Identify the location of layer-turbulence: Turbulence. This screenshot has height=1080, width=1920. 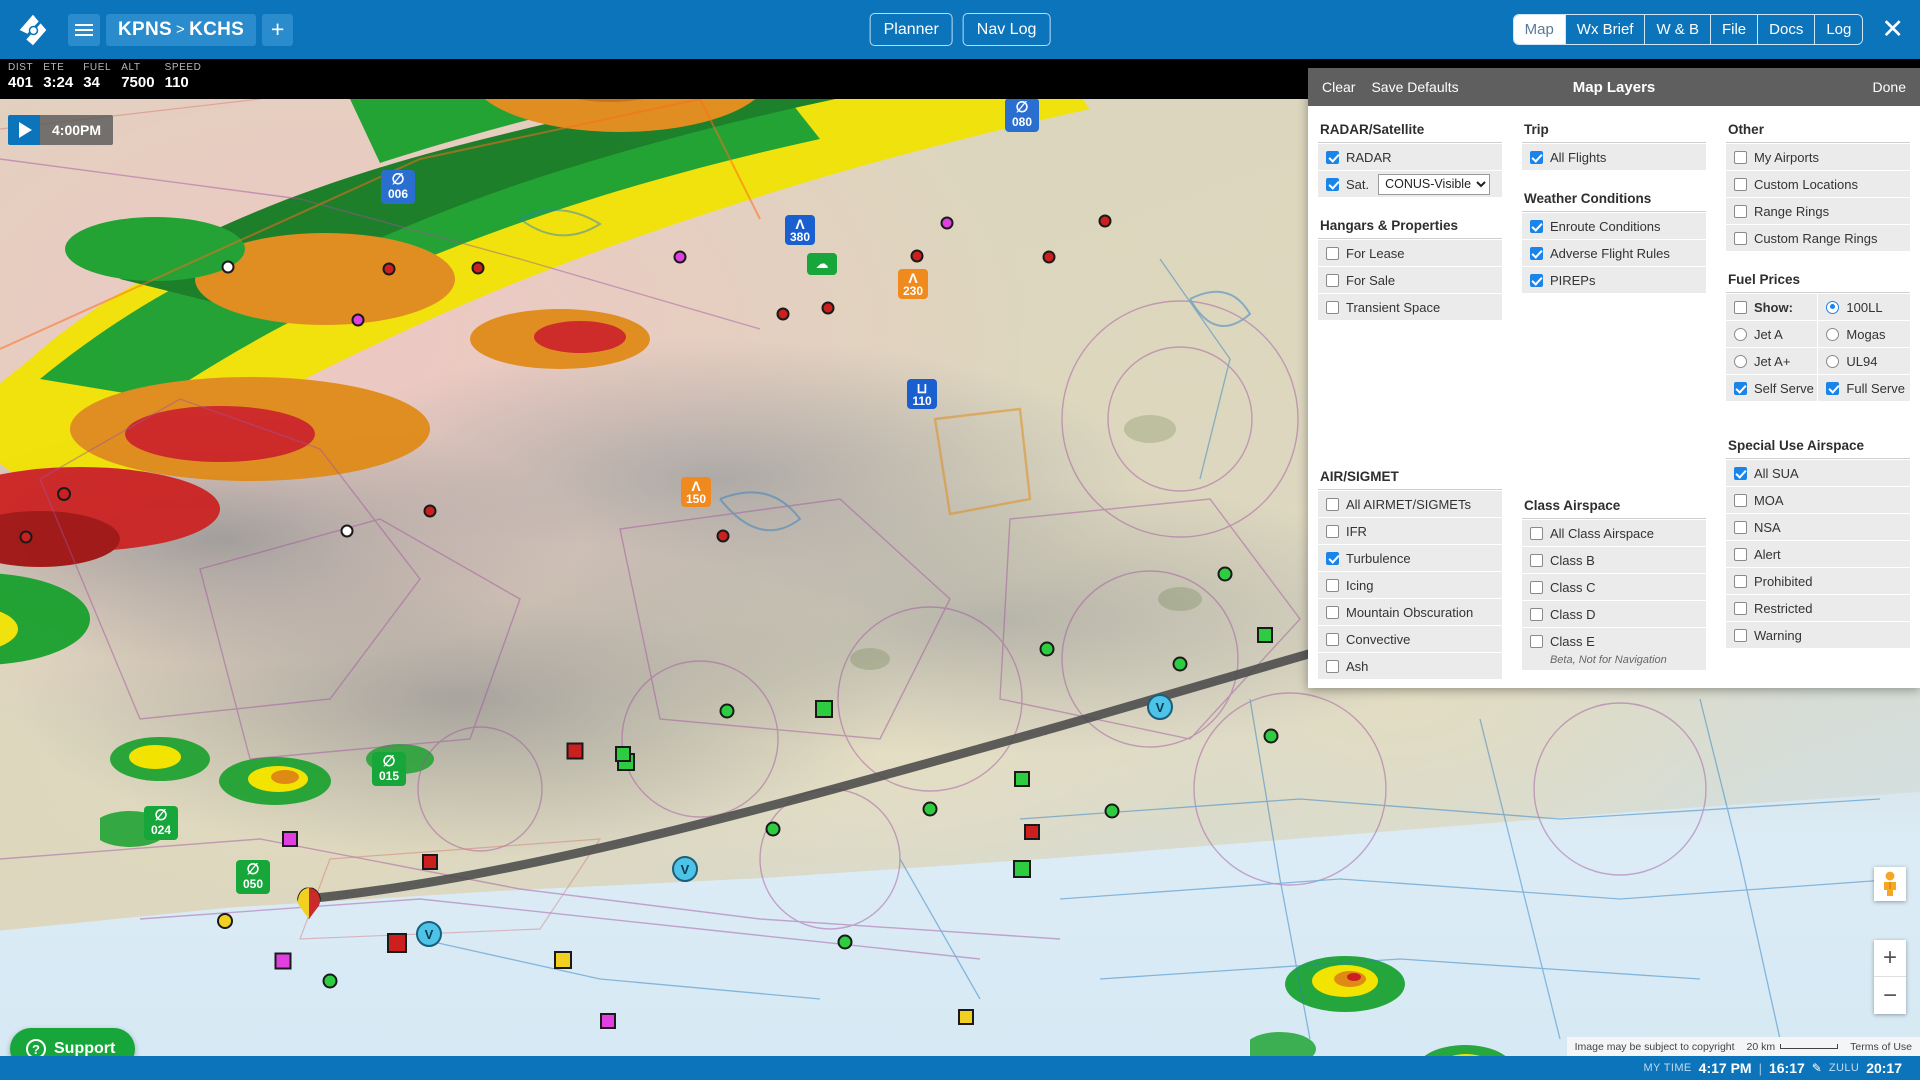
(1410, 558).